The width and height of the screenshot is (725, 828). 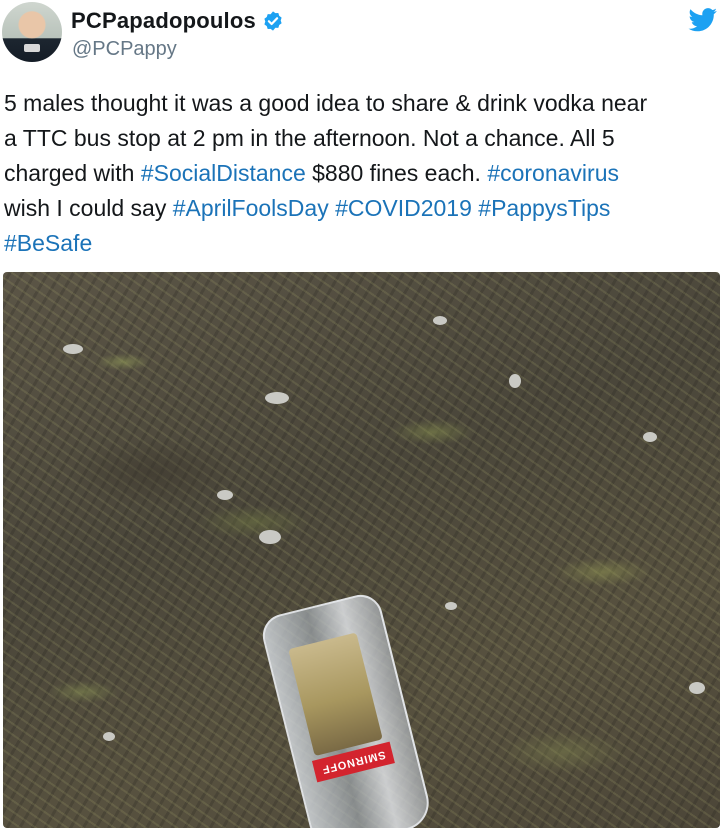 What do you see at coordinates (124, 49) in the screenshot?
I see `user-handle: @PCPappy` at bounding box center [124, 49].